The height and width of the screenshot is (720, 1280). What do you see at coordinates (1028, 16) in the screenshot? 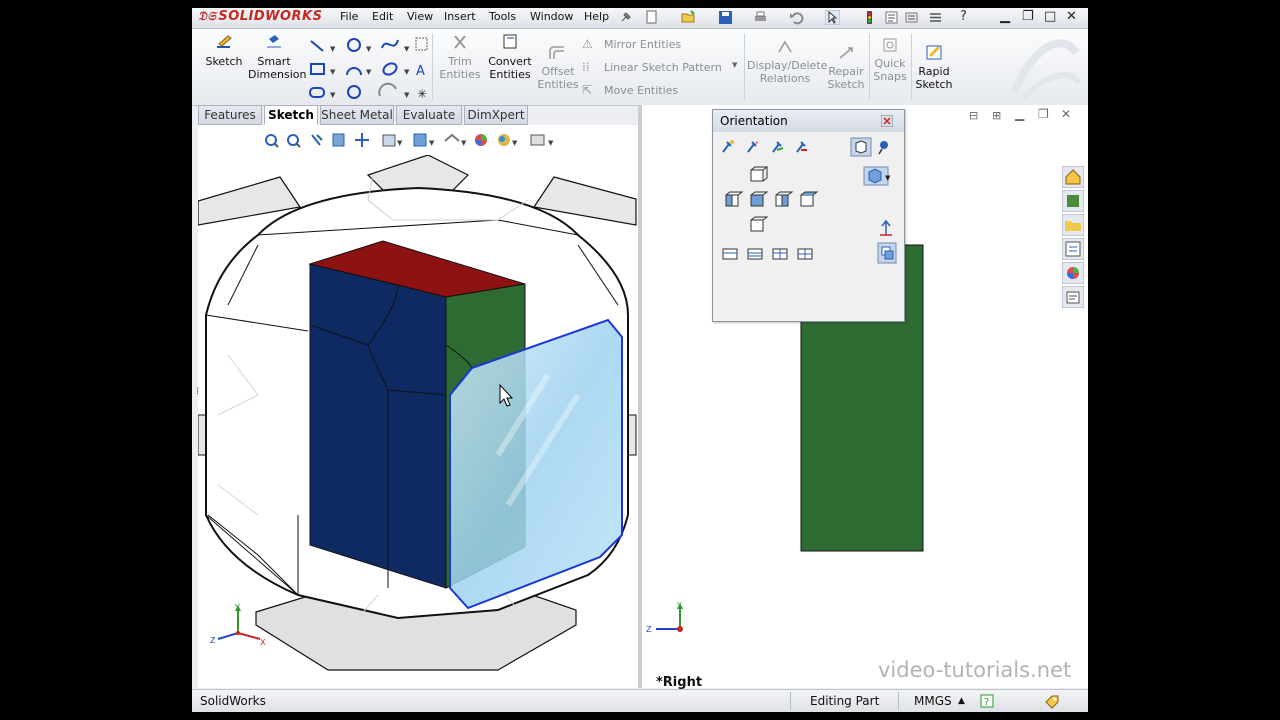
I see `restore-icon: ❐` at bounding box center [1028, 16].